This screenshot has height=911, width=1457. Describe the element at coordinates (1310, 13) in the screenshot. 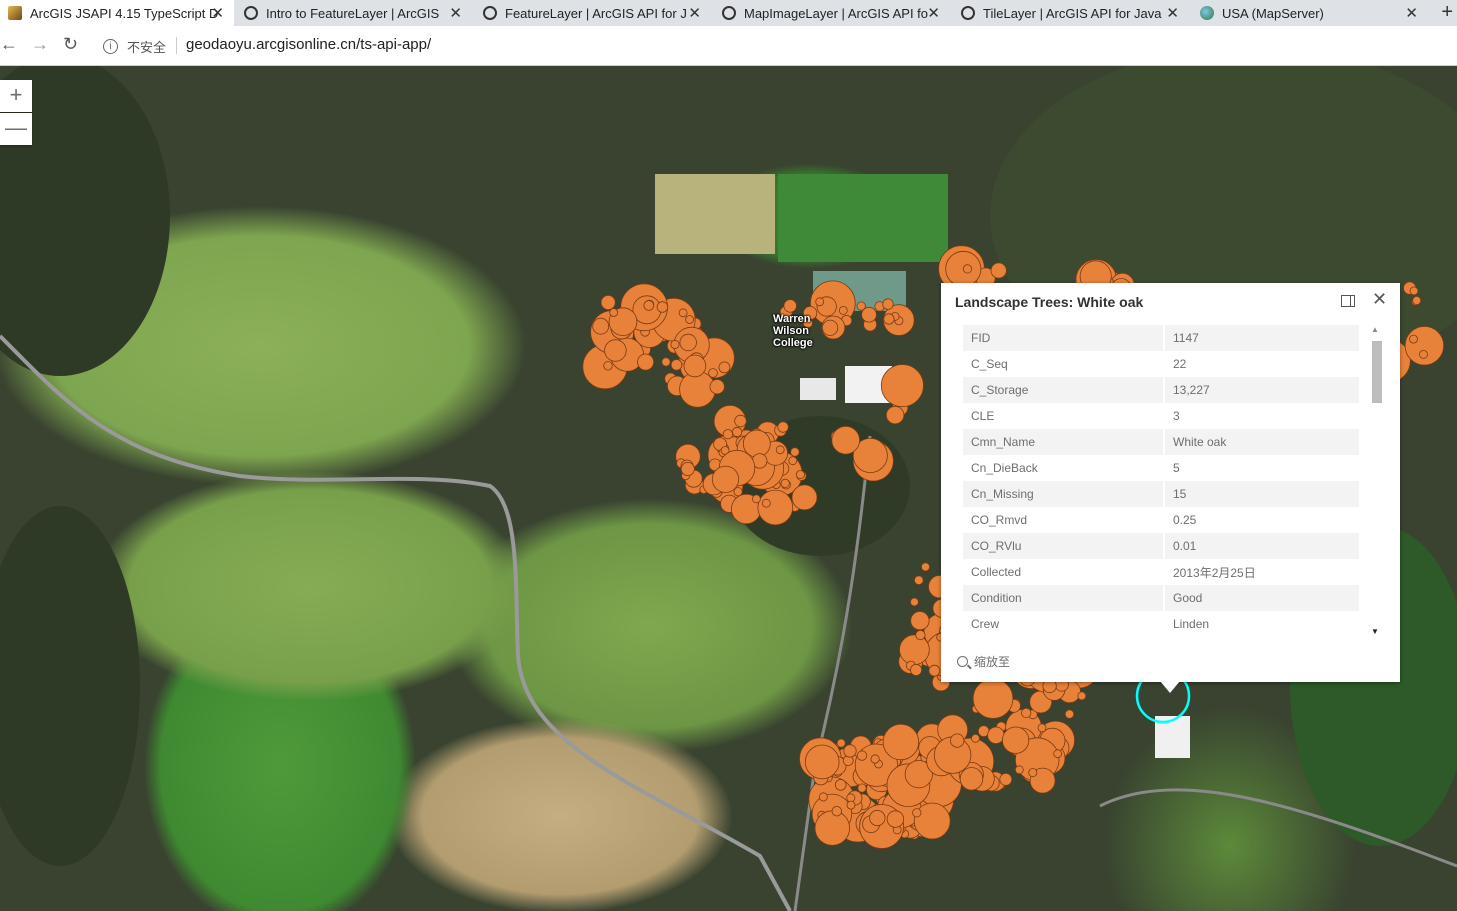

I see `tab-usa-mapserver: USA (MapServer) ✕` at that location.